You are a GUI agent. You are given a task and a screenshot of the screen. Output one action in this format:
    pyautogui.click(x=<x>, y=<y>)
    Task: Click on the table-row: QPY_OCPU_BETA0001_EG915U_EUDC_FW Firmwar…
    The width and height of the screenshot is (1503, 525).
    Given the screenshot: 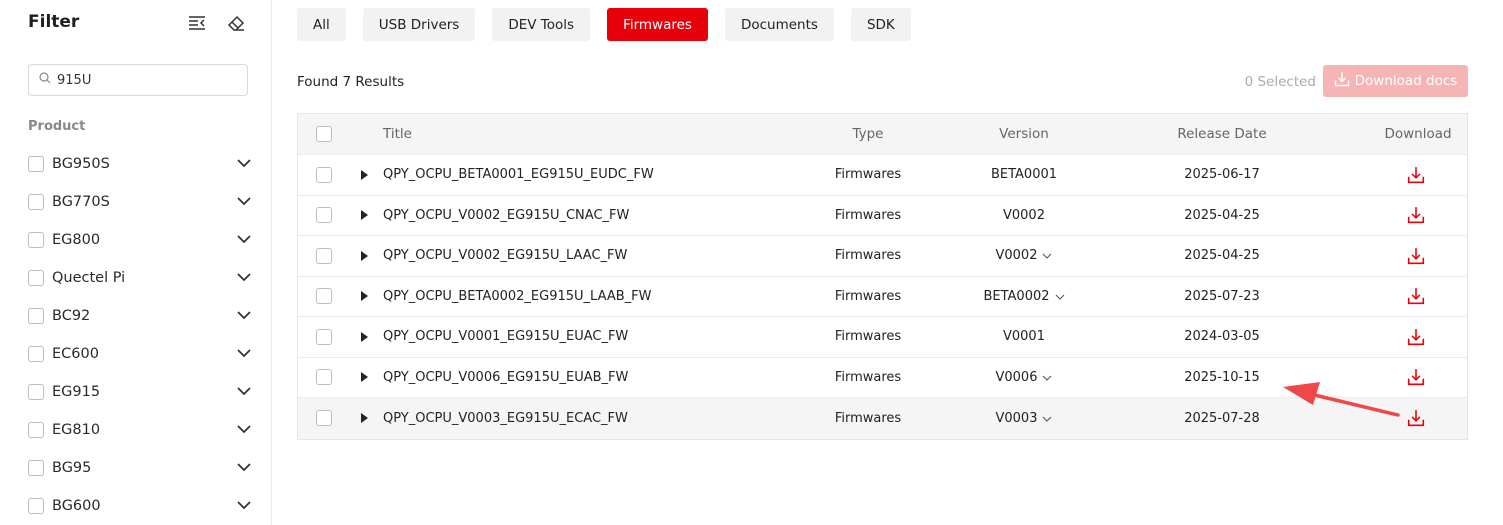 What is the action you would take?
    pyautogui.click(x=882, y=175)
    